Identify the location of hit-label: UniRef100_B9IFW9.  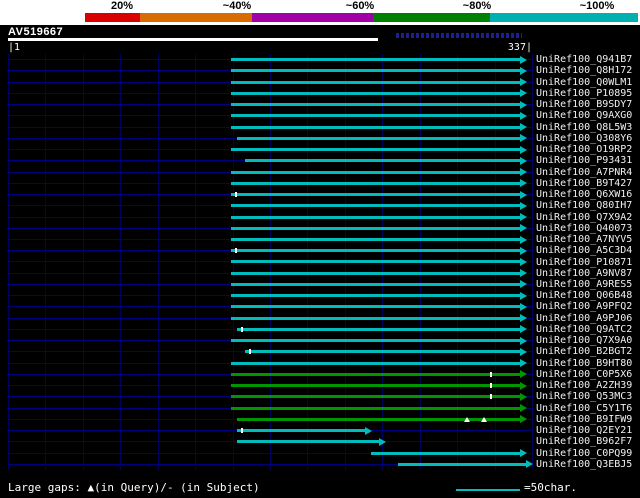
(584, 419).